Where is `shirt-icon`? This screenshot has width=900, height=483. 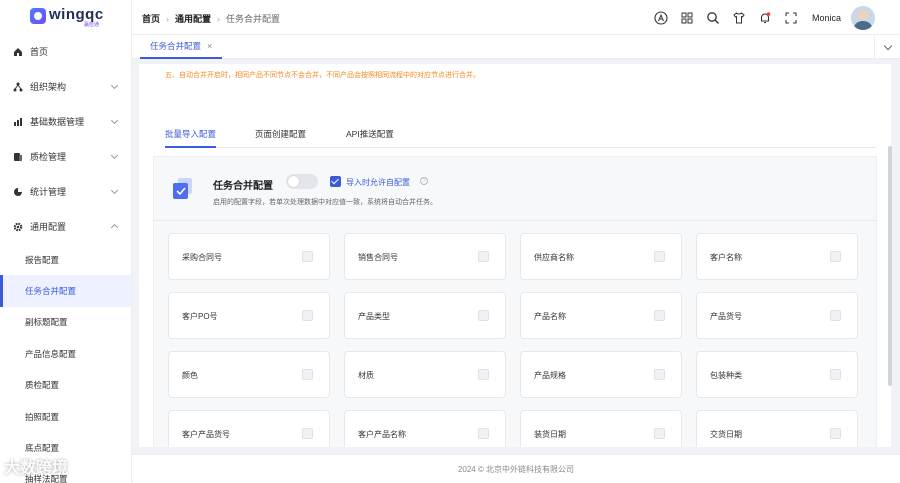 shirt-icon is located at coordinates (739, 18).